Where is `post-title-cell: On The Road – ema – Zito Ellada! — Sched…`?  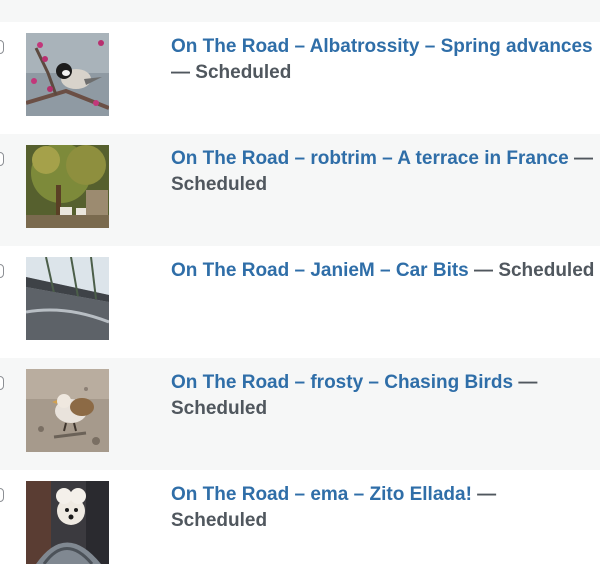
post-title-cell: On The Road – ema – Zito Ellada! — Sched… is located at coordinates (383, 508).